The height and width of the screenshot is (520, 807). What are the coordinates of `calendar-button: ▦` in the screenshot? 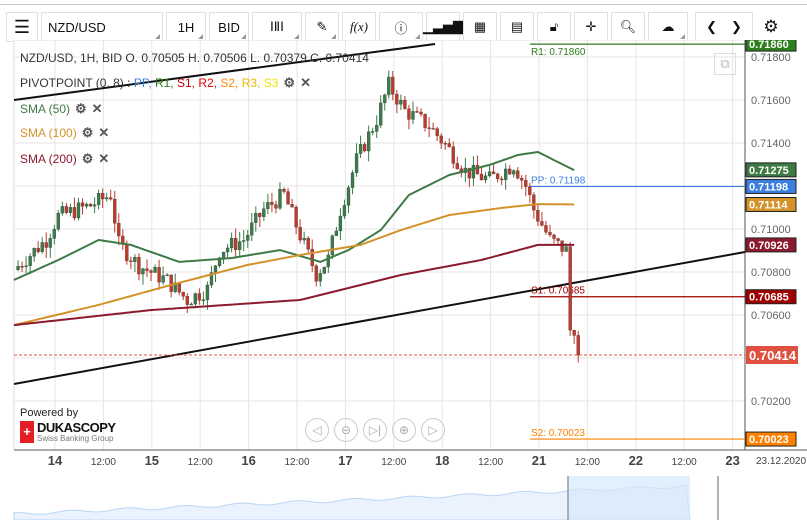 It's located at (480, 27).